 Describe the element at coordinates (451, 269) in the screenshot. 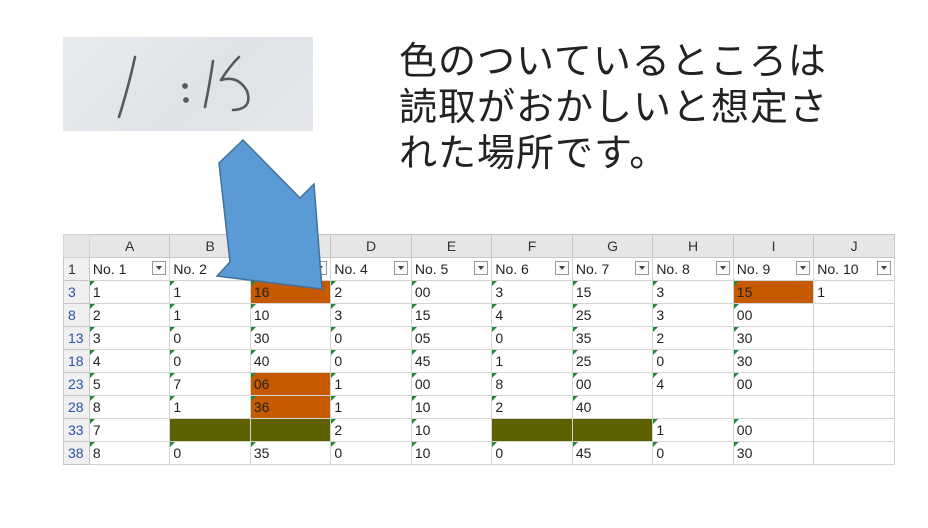

I see `header-cell: No. 5` at that location.